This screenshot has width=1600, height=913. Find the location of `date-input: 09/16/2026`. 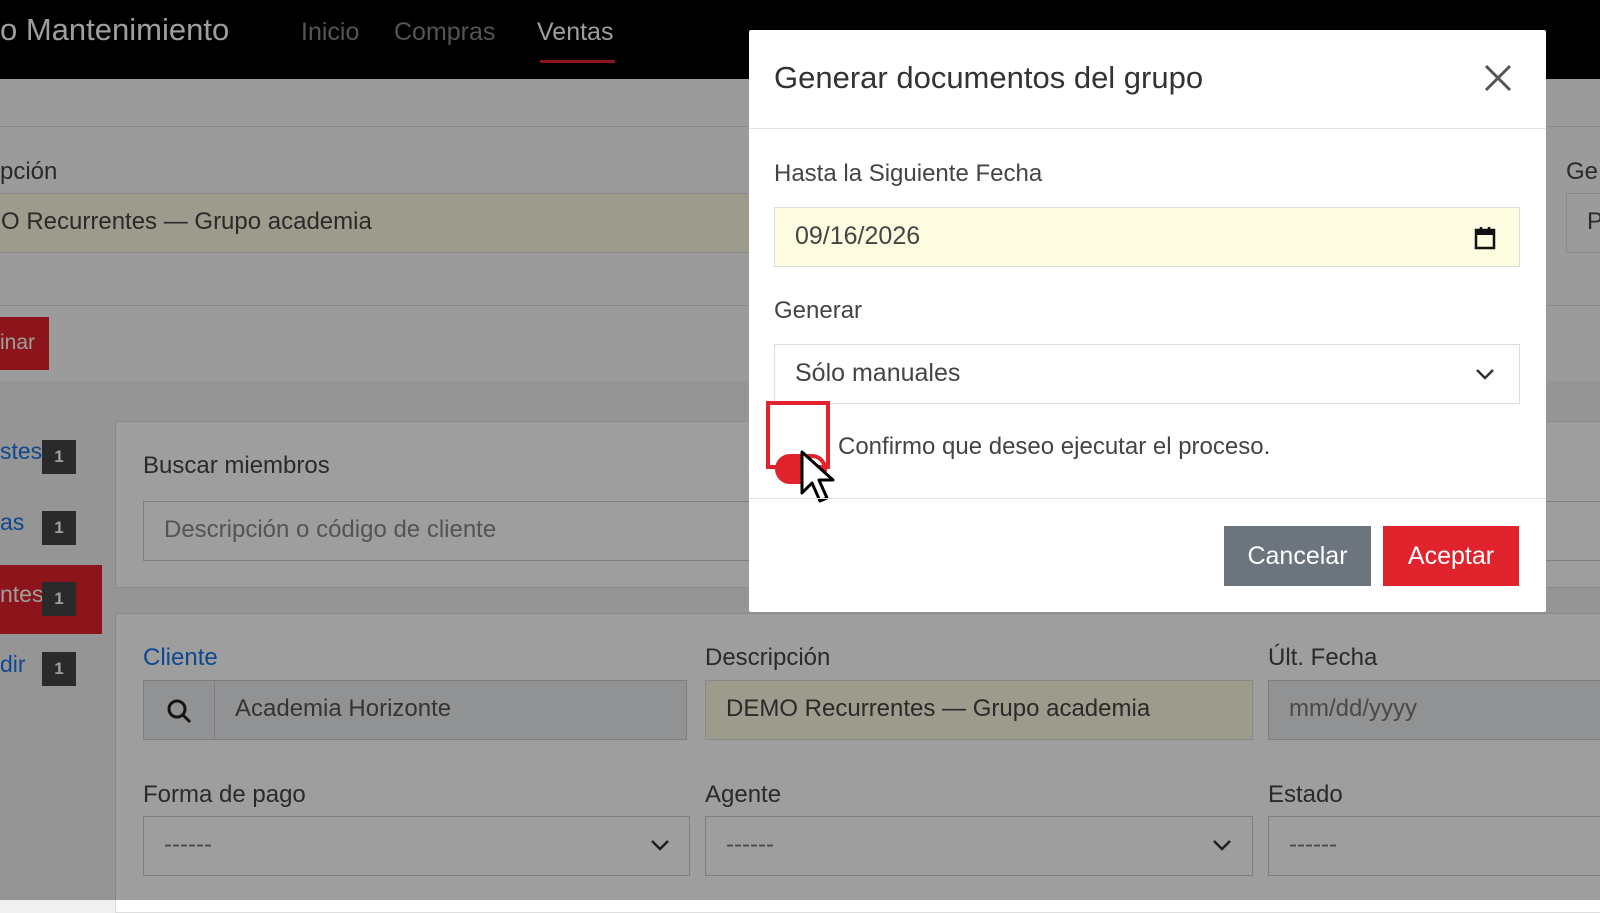

date-input: 09/16/2026 is located at coordinates (1147, 237).